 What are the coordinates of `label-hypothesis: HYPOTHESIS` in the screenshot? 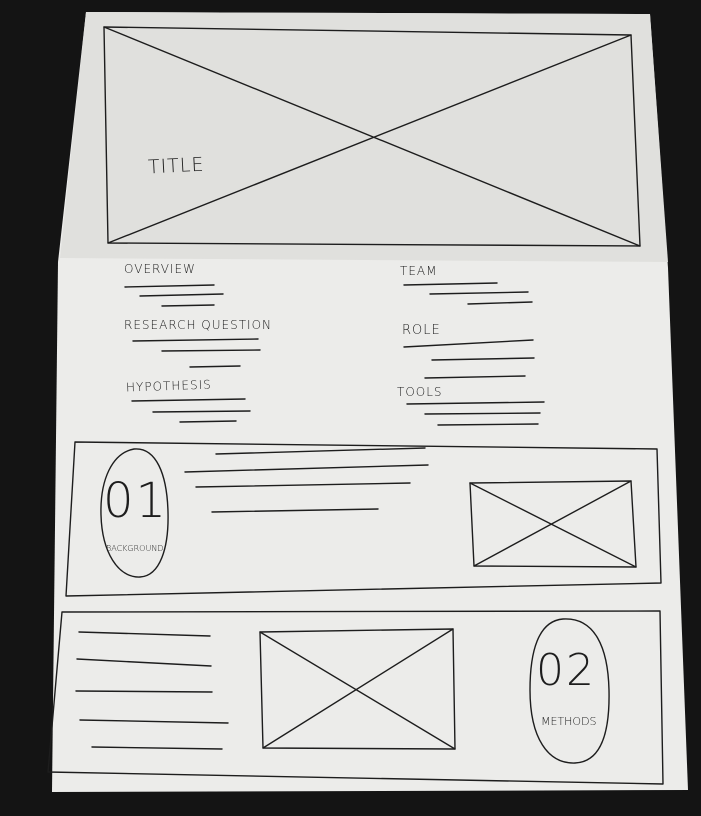 It's located at (168, 386).